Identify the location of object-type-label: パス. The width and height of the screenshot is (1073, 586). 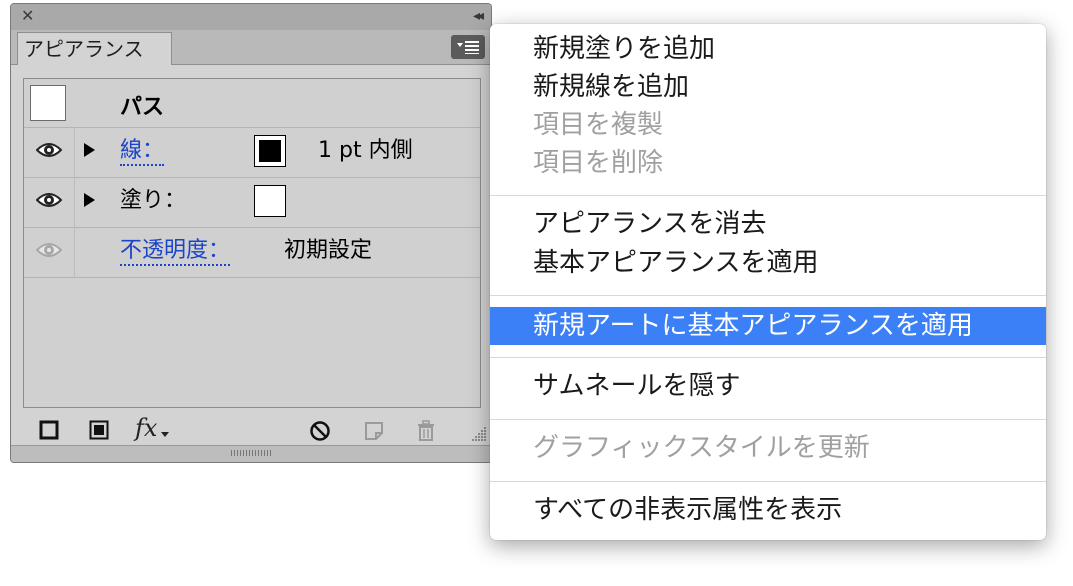
(142, 107).